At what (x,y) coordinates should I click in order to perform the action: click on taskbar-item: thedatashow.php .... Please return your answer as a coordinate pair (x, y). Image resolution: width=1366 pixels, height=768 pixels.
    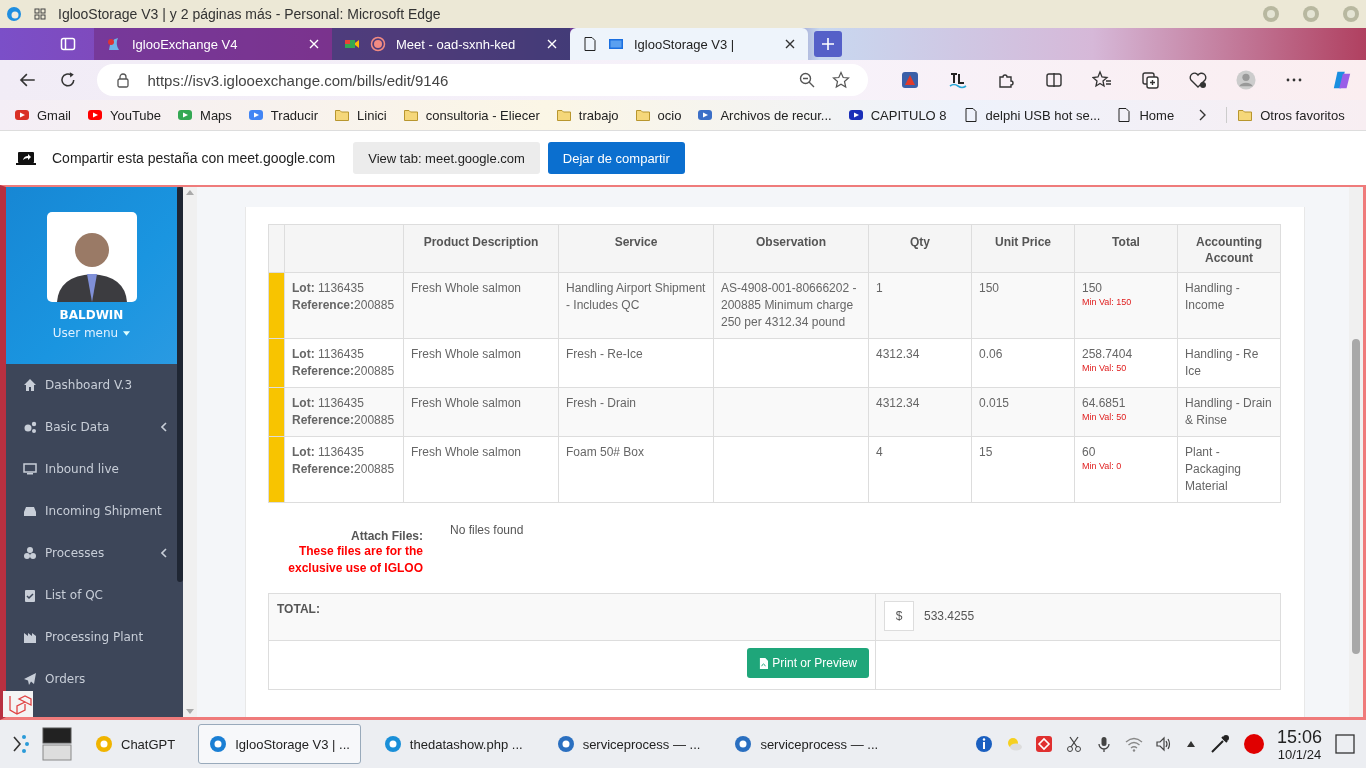
    Looking at the image, I should click on (453, 744).